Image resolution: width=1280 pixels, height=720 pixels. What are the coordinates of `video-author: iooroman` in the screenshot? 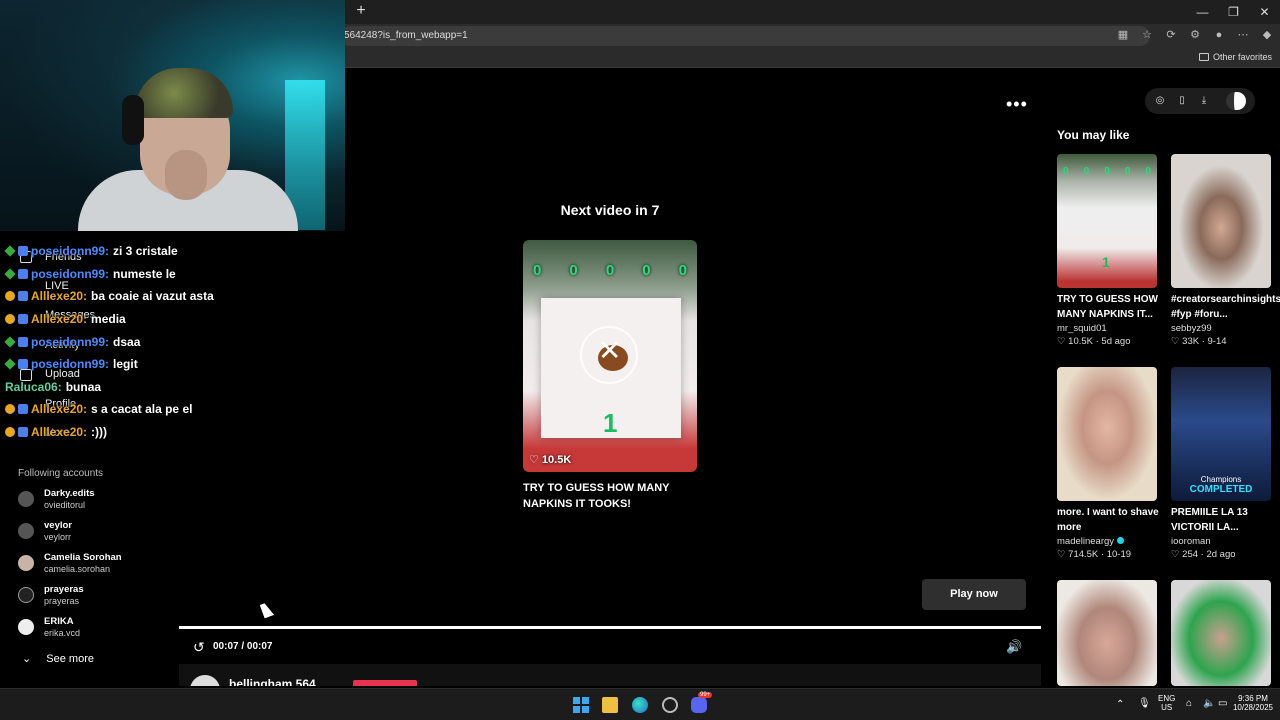 It's located at (1191, 541).